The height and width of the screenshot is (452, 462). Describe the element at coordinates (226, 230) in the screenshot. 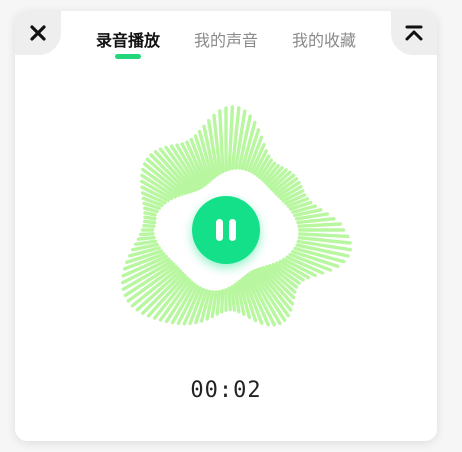

I see `pause-button` at that location.